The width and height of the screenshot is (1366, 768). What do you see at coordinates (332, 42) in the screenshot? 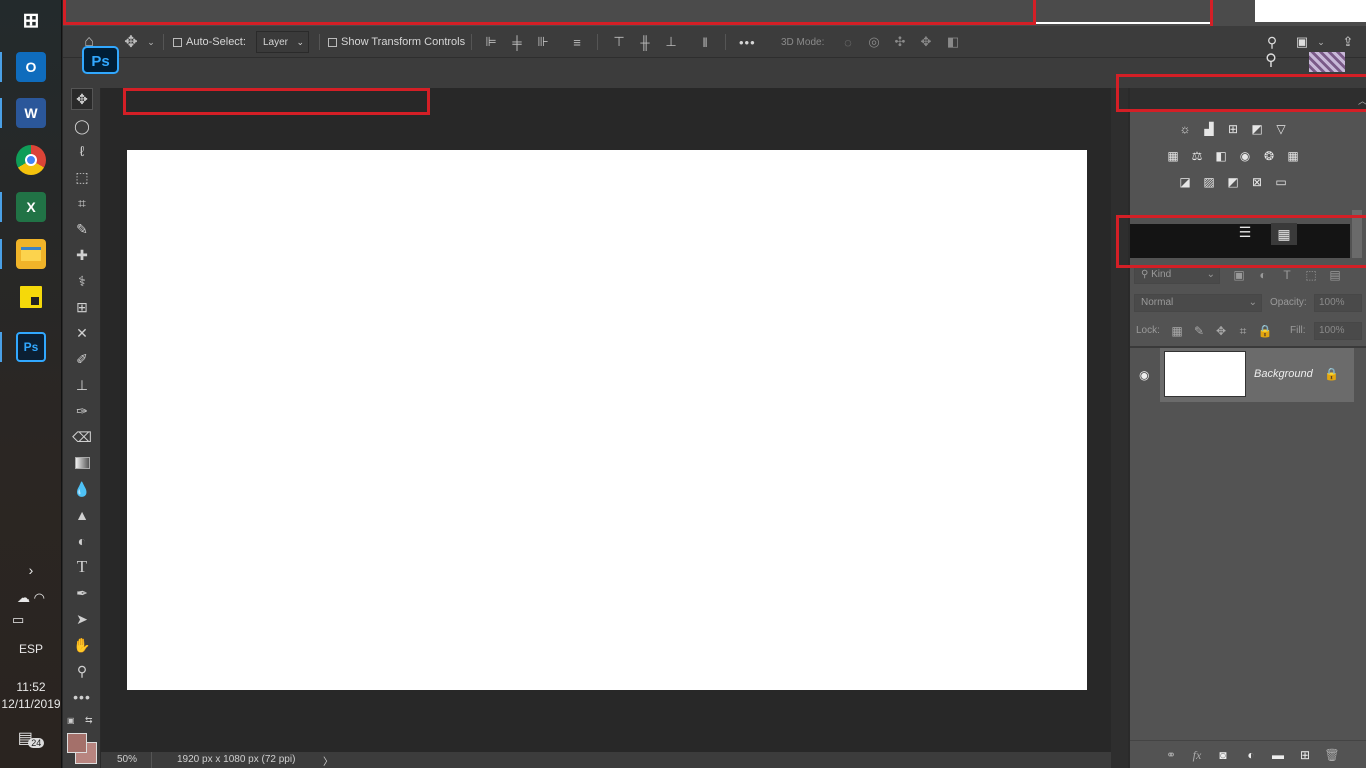
I see `show-transform-checkbox` at bounding box center [332, 42].